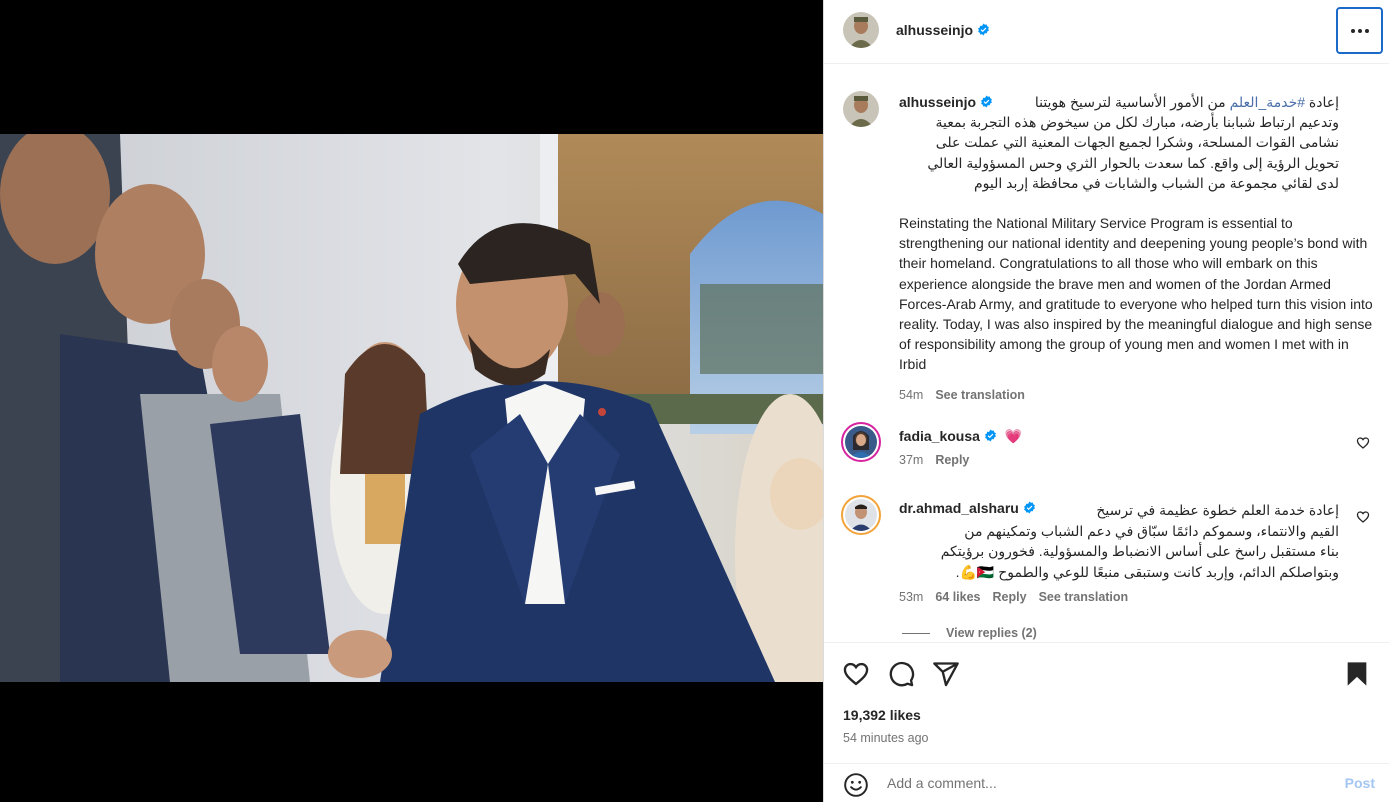  I want to click on comment-likes: 64 likes, so click(957, 597).